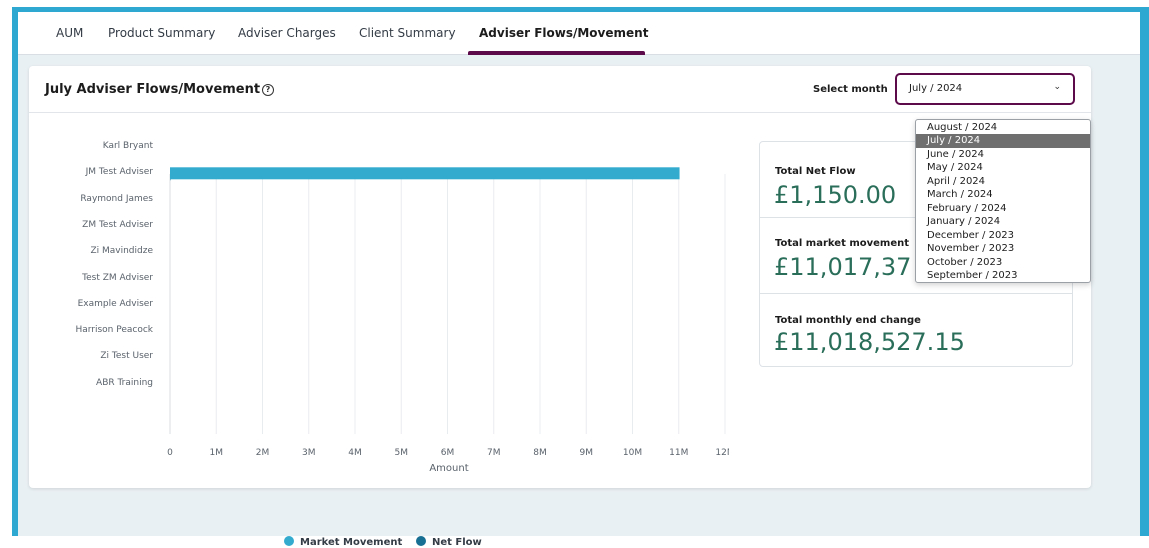 This screenshot has height=548, width=1149. I want to click on x-tick-label: 4M, so click(355, 453).